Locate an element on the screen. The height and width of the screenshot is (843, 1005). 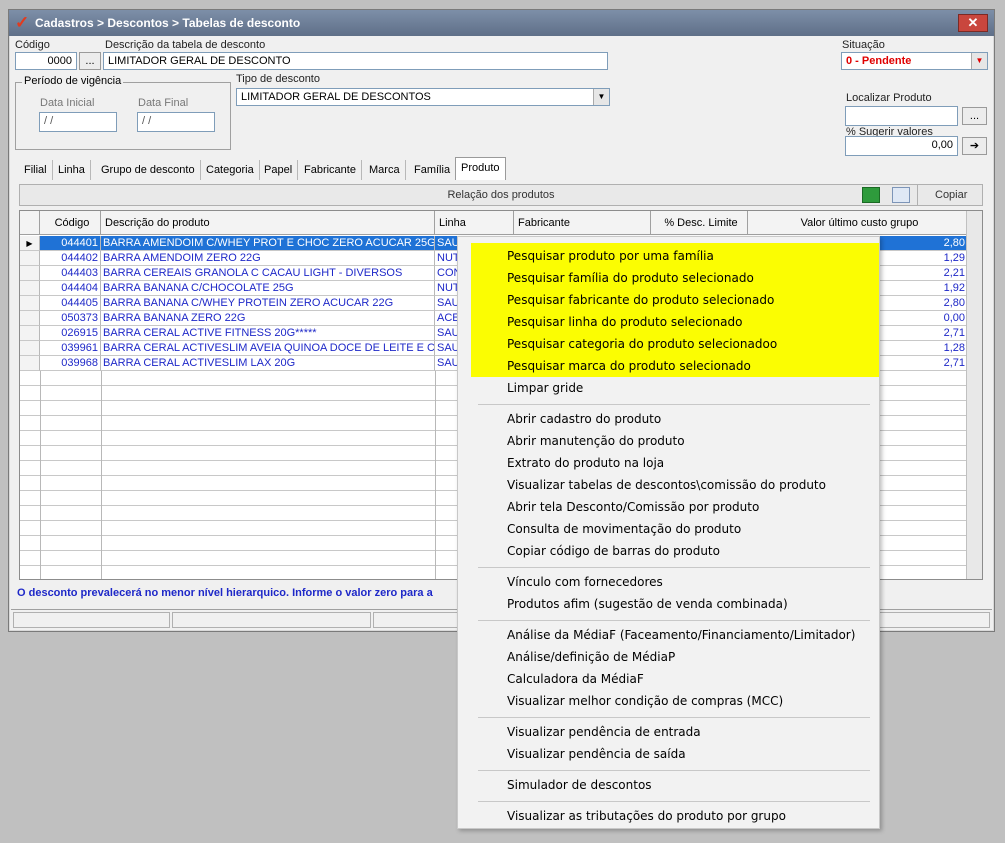
situacao-value: 0 - Pendente is located at coordinates (879, 61).